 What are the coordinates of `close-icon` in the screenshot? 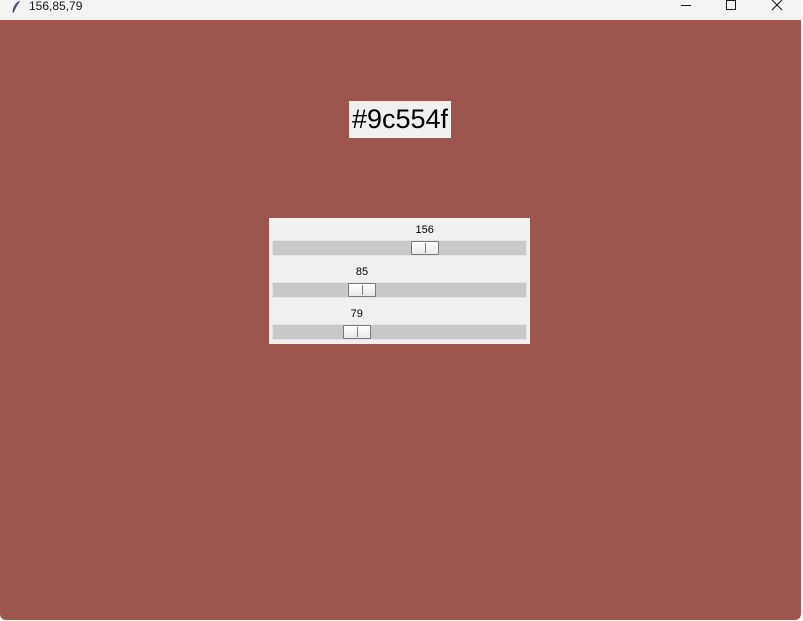 It's located at (777, 5).